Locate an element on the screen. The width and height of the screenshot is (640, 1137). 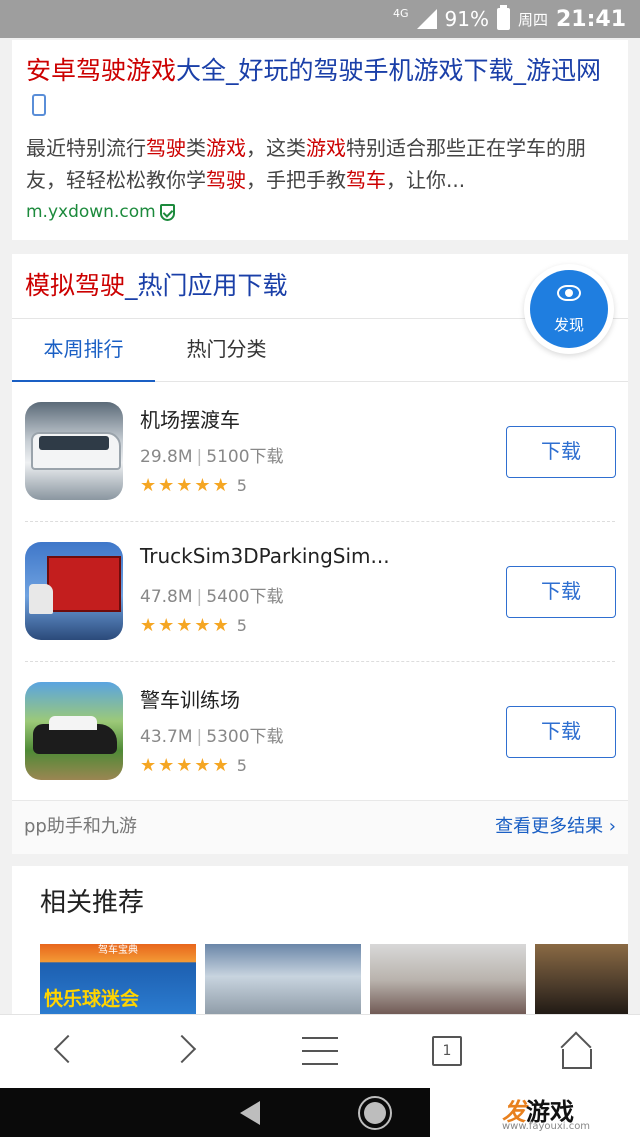
app-meta: 29.8M | 5100下载 is located at coordinates (212, 457).